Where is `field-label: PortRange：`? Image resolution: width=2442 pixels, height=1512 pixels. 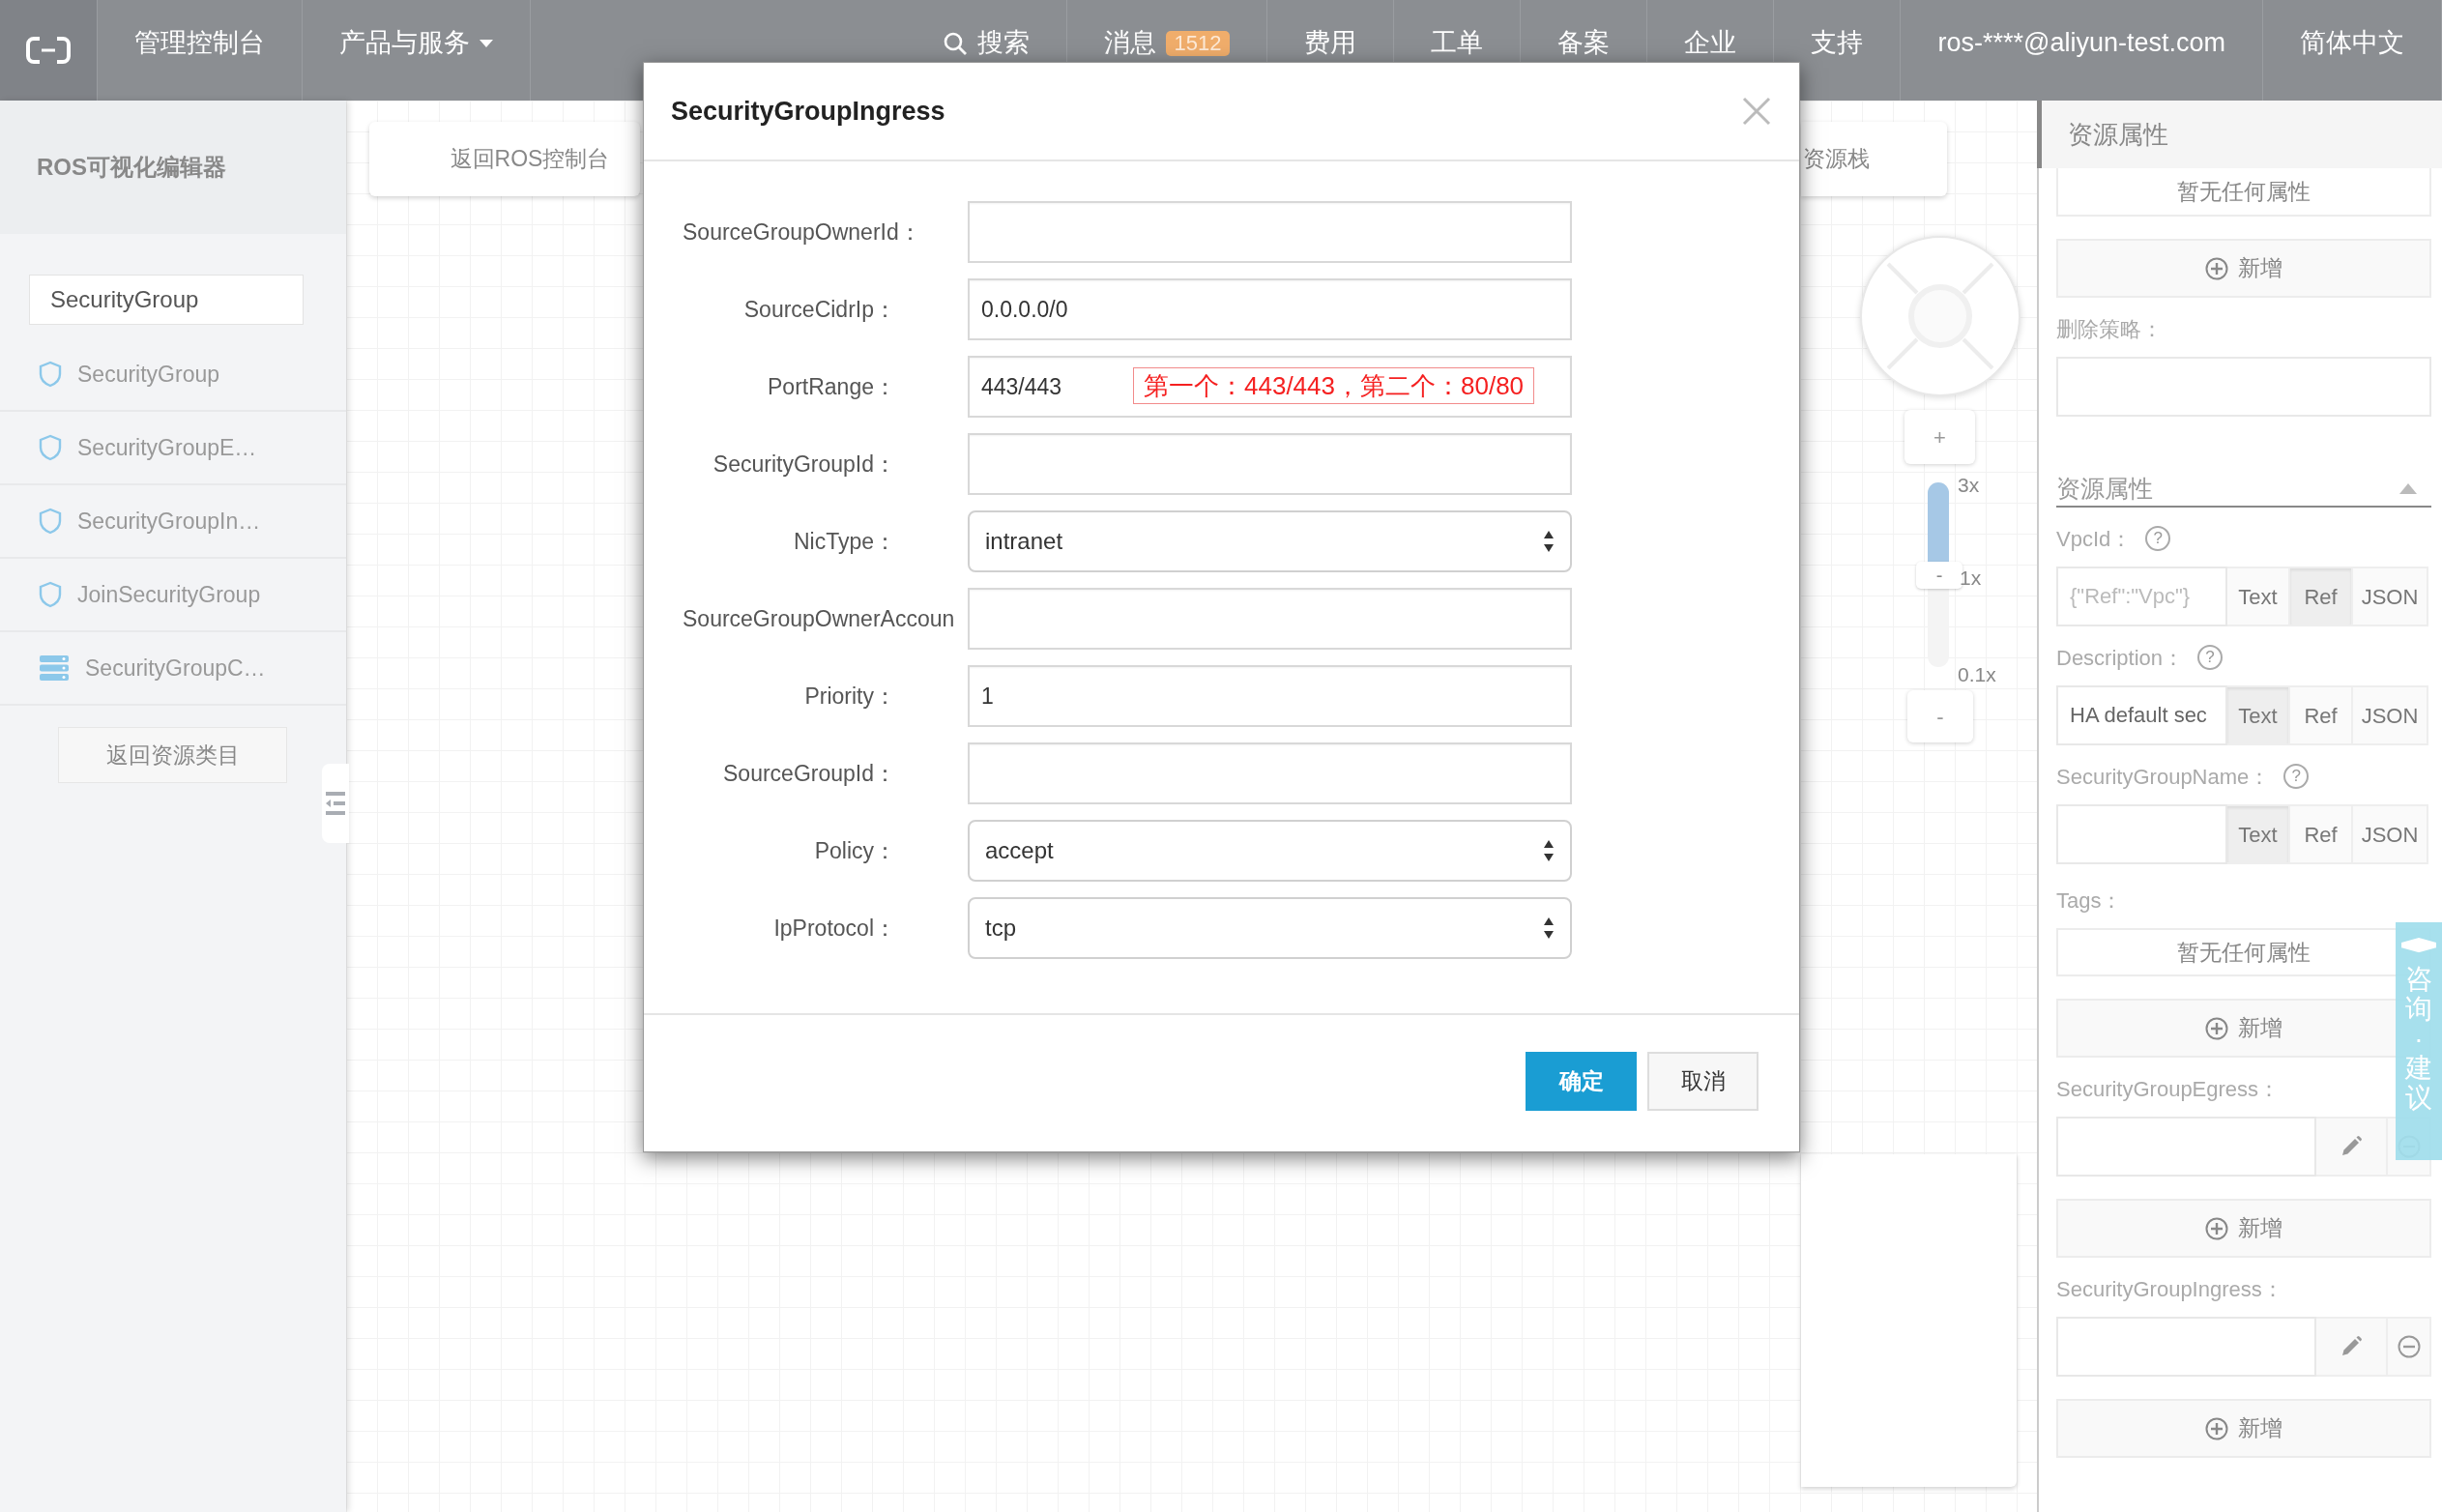 field-label: PortRange： is located at coordinates (832, 386).